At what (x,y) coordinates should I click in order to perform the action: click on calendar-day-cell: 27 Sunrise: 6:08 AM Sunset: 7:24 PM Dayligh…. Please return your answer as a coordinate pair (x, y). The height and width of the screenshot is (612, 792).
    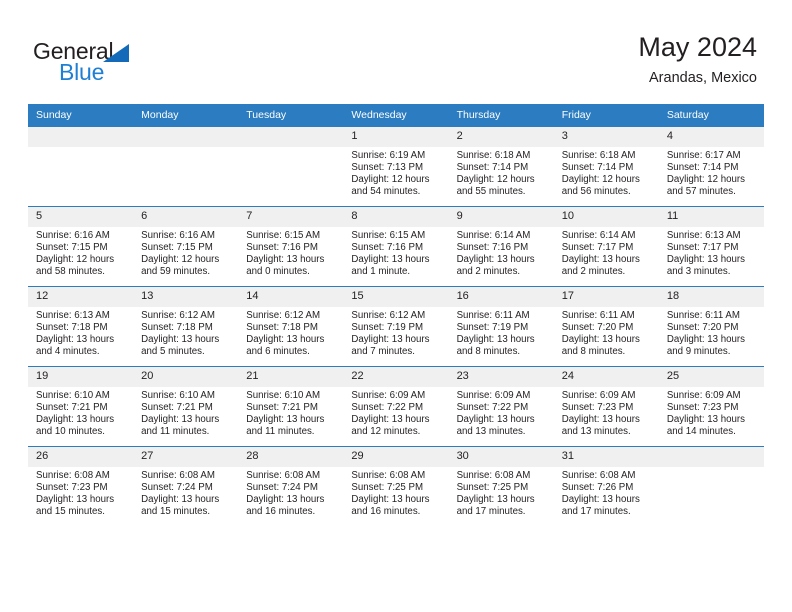
    Looking at the image, I should click on (186, 486).